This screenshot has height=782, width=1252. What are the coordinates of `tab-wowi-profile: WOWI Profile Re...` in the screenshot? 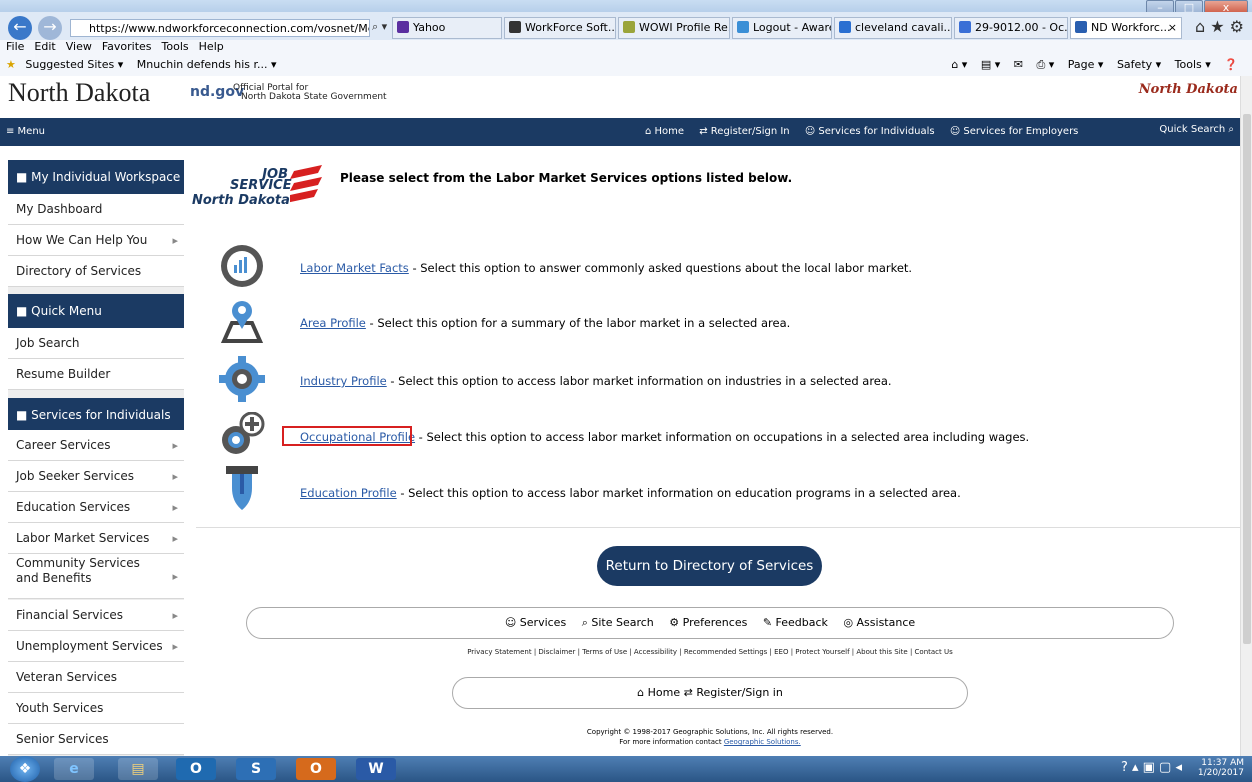 It's located at (674, 28).